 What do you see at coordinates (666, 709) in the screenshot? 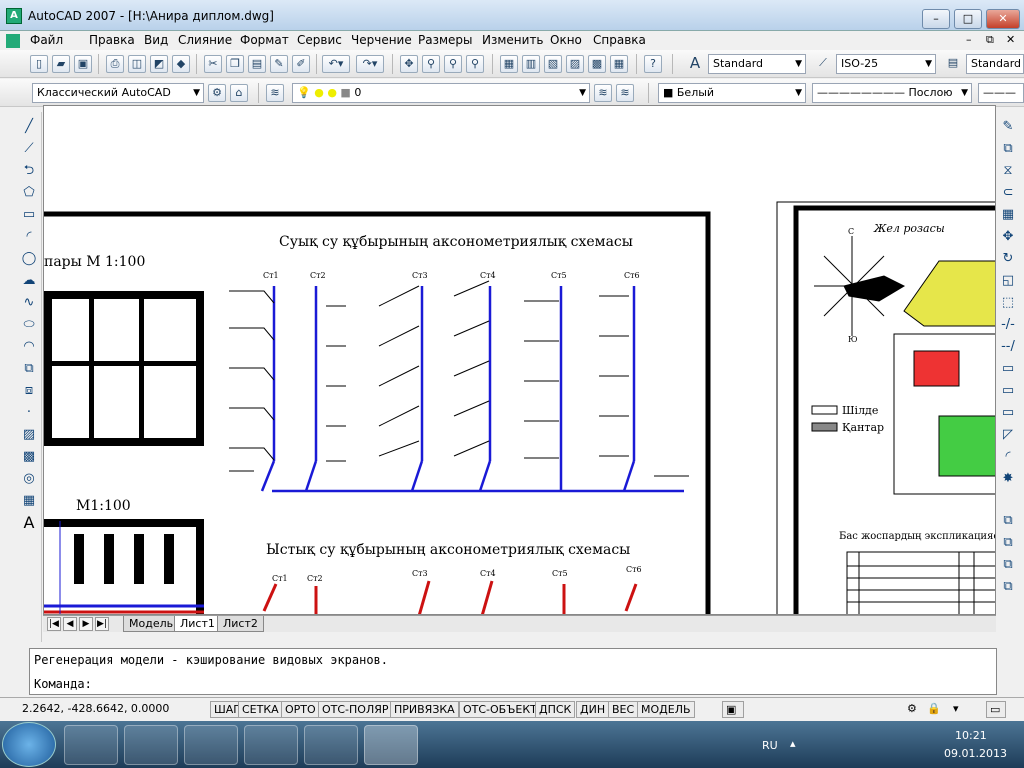
I see `model-toggle: МОДЕЛЬ` at bounding box center [666, 709].